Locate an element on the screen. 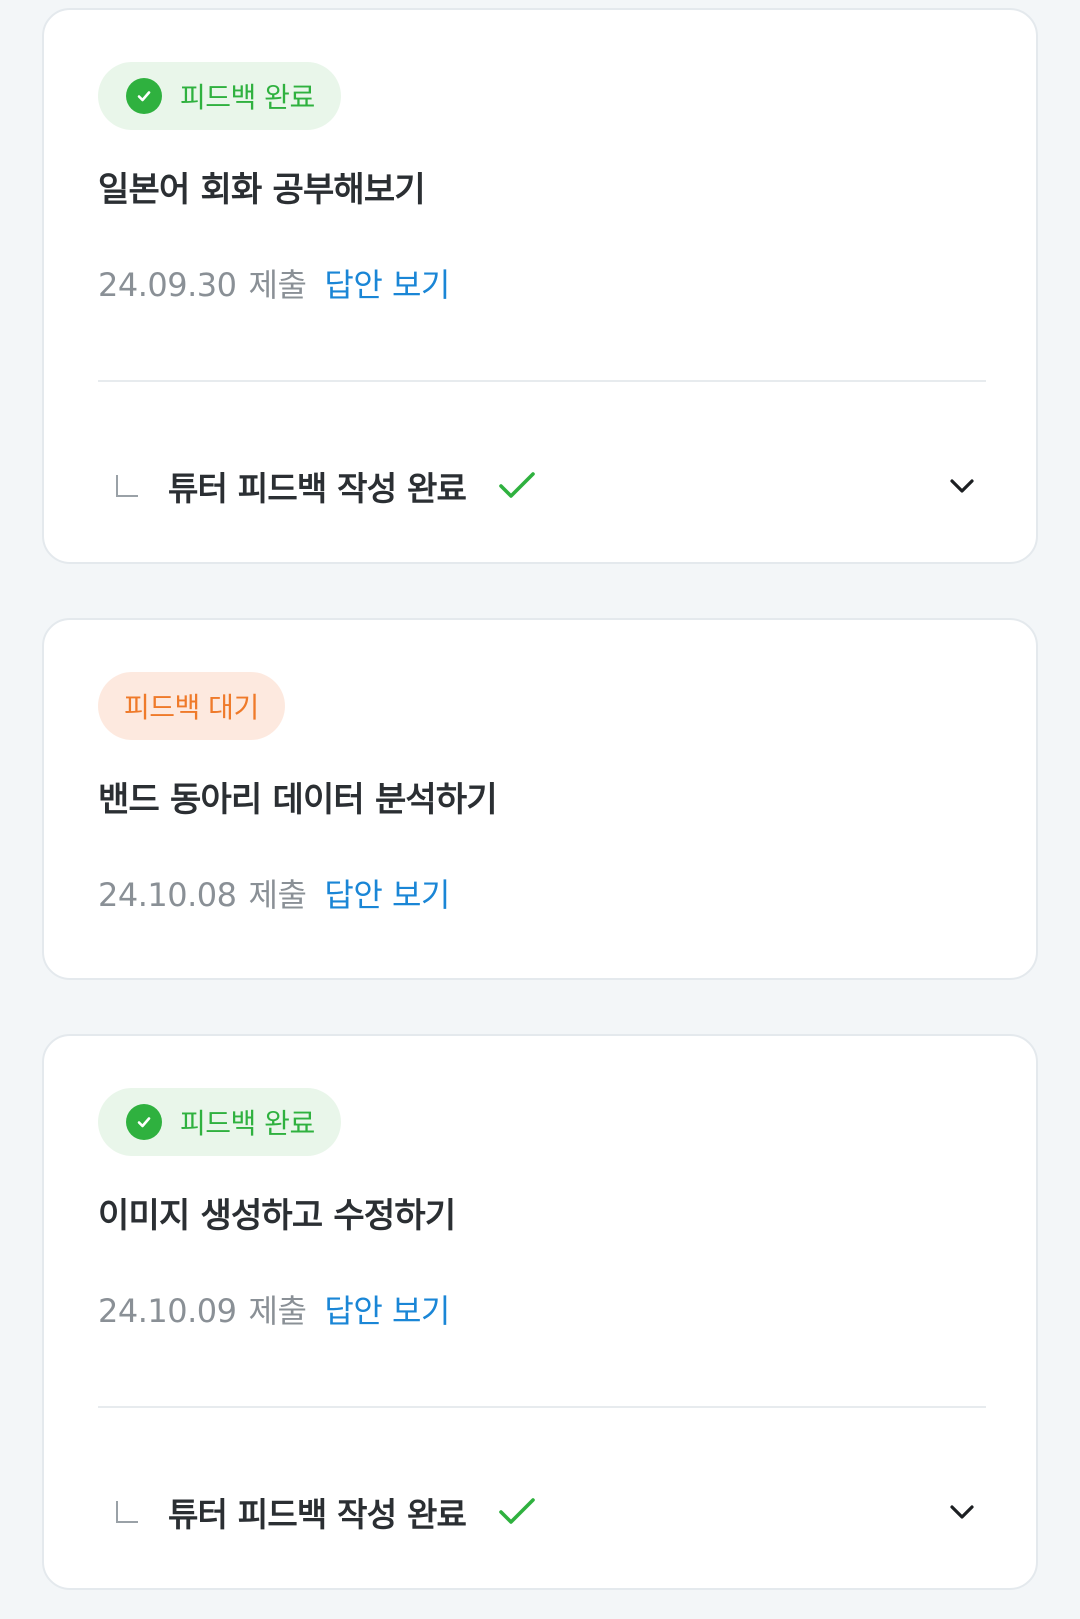 The image size is (1080, 1619). submission-meta: 24.09.30 제출 답안 보기 is located at coordinates (274, 283).